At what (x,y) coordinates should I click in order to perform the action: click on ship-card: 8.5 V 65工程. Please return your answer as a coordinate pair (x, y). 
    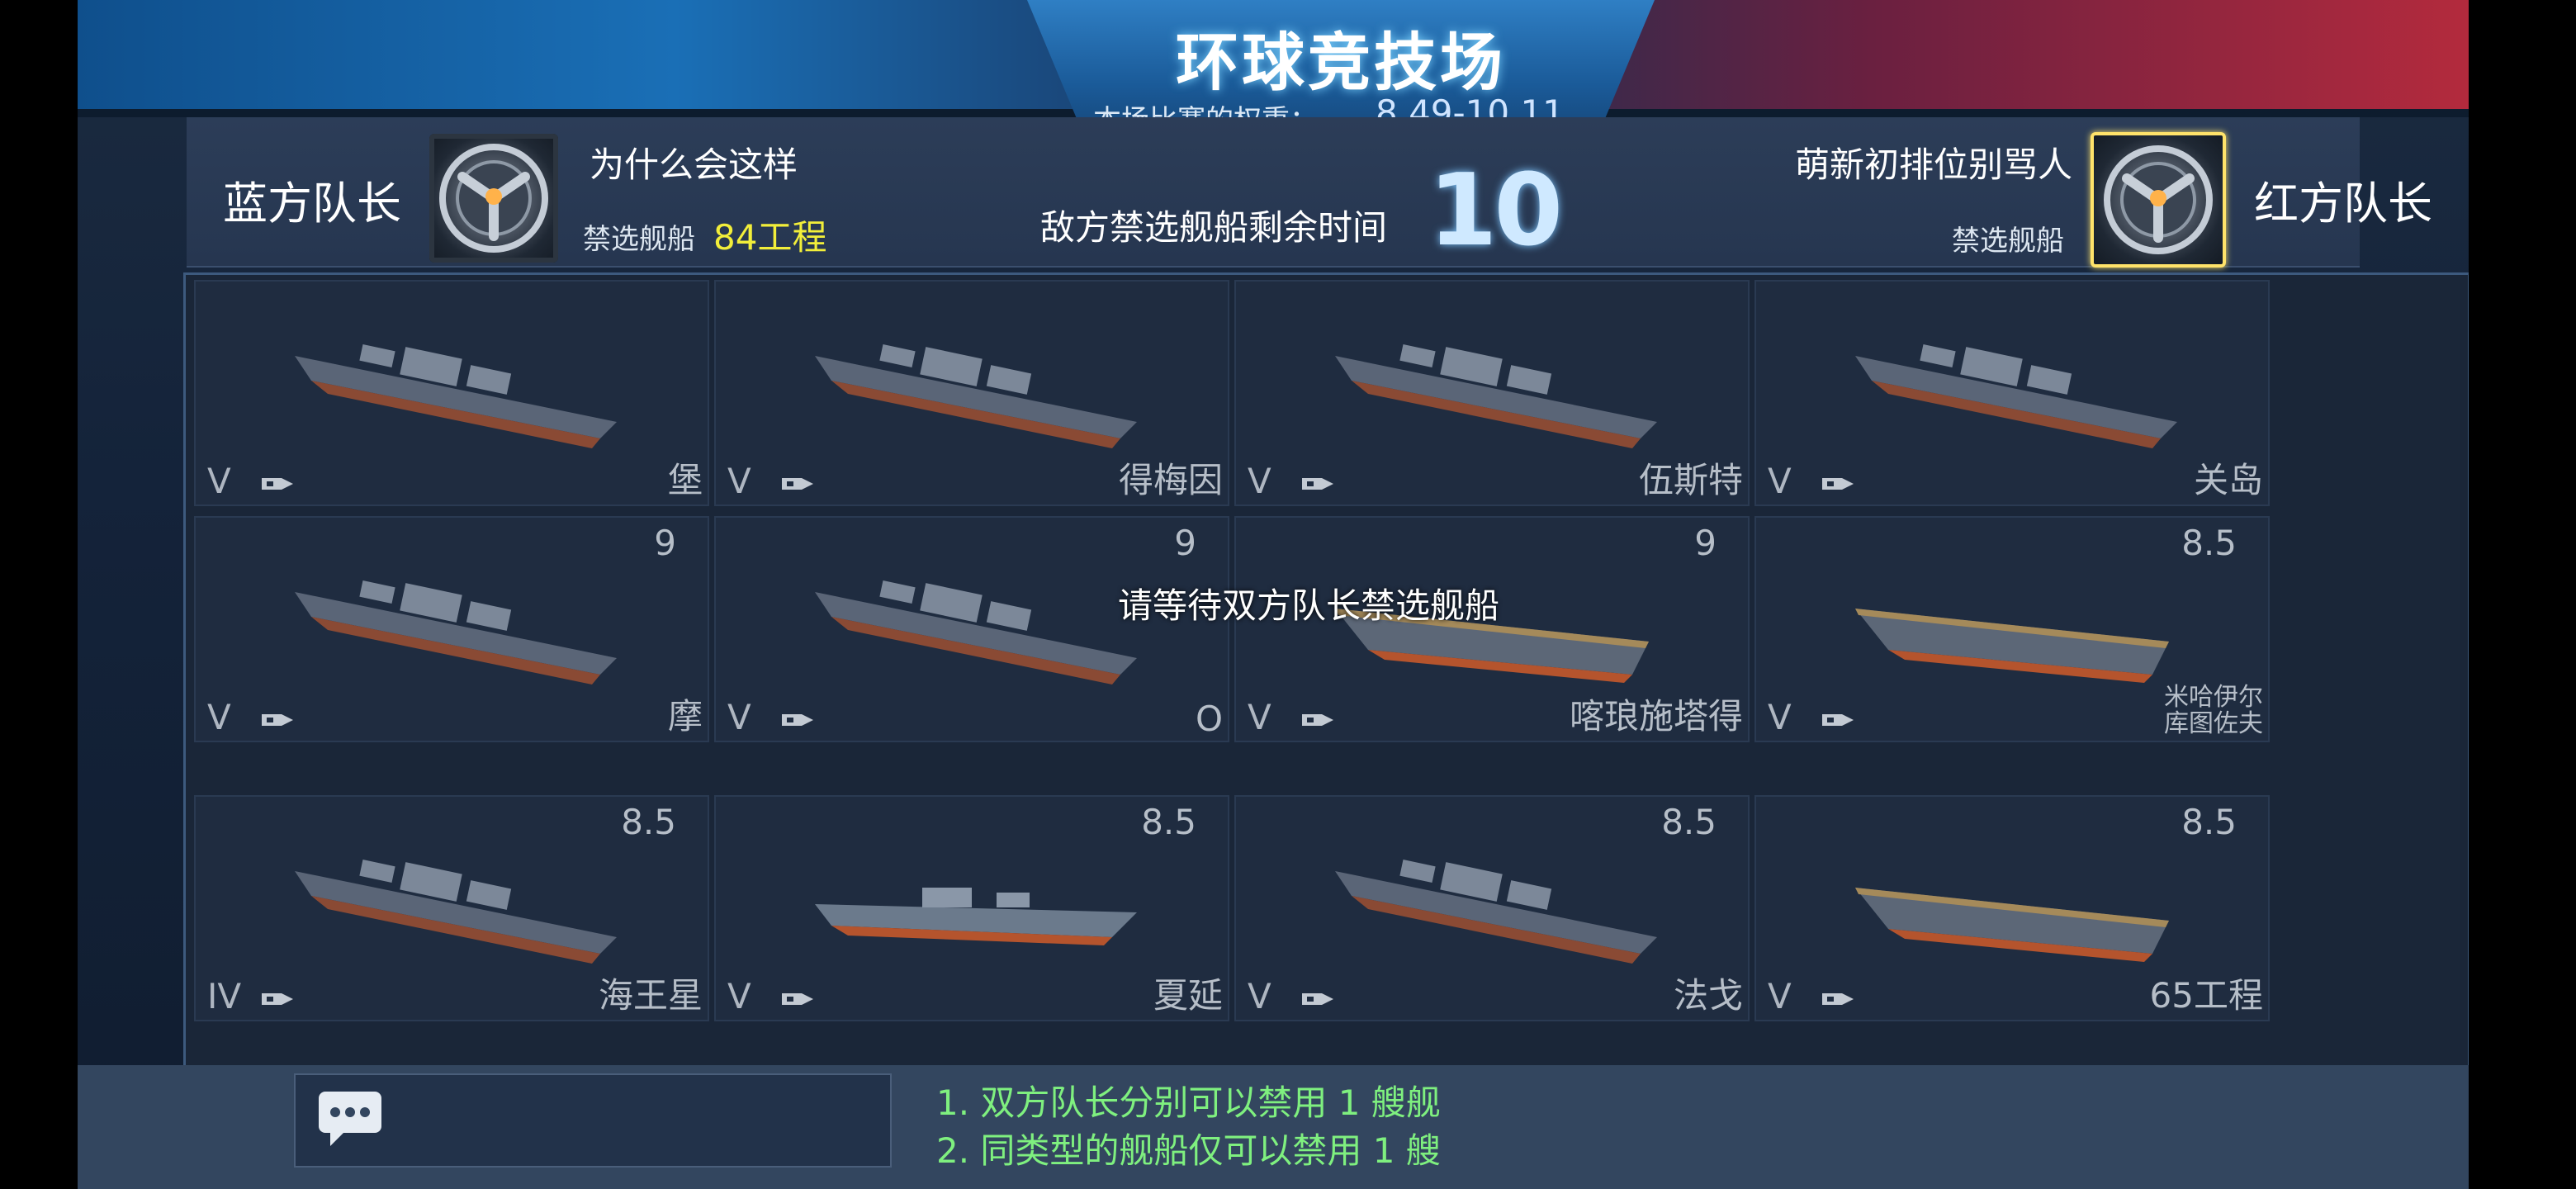
    Looking at the image, I should click on (2012, 908).